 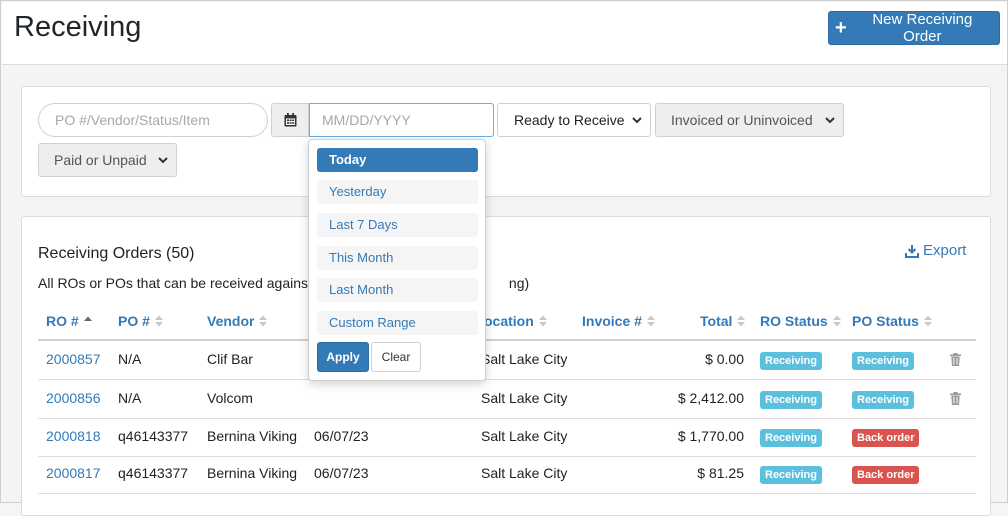 I want to click on new-receiving-order-label: New Receiving Order, so click(x=922, y=28).